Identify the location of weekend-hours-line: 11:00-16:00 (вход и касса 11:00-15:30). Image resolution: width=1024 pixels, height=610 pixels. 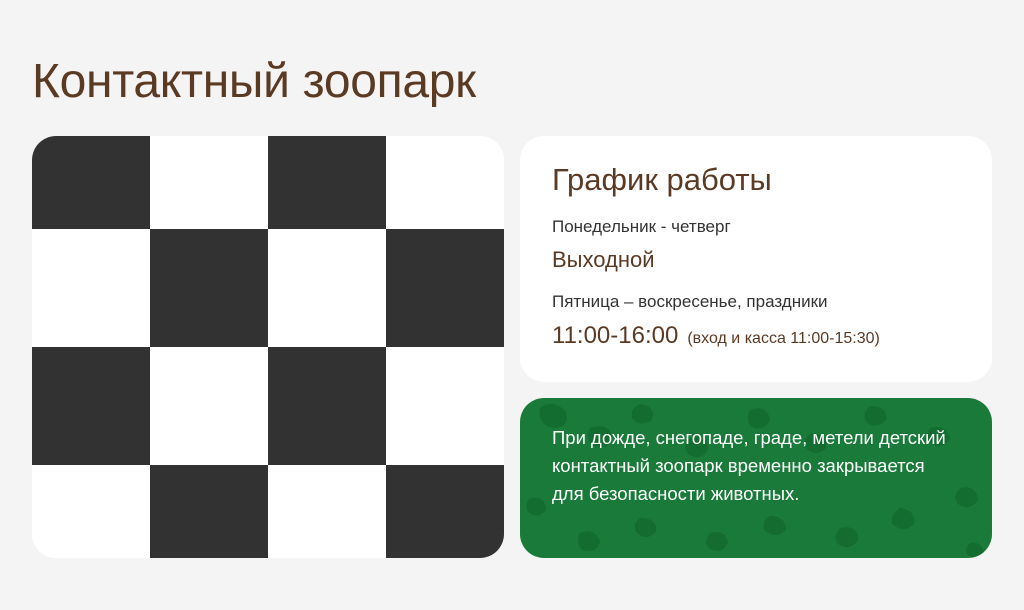
(756, 336).